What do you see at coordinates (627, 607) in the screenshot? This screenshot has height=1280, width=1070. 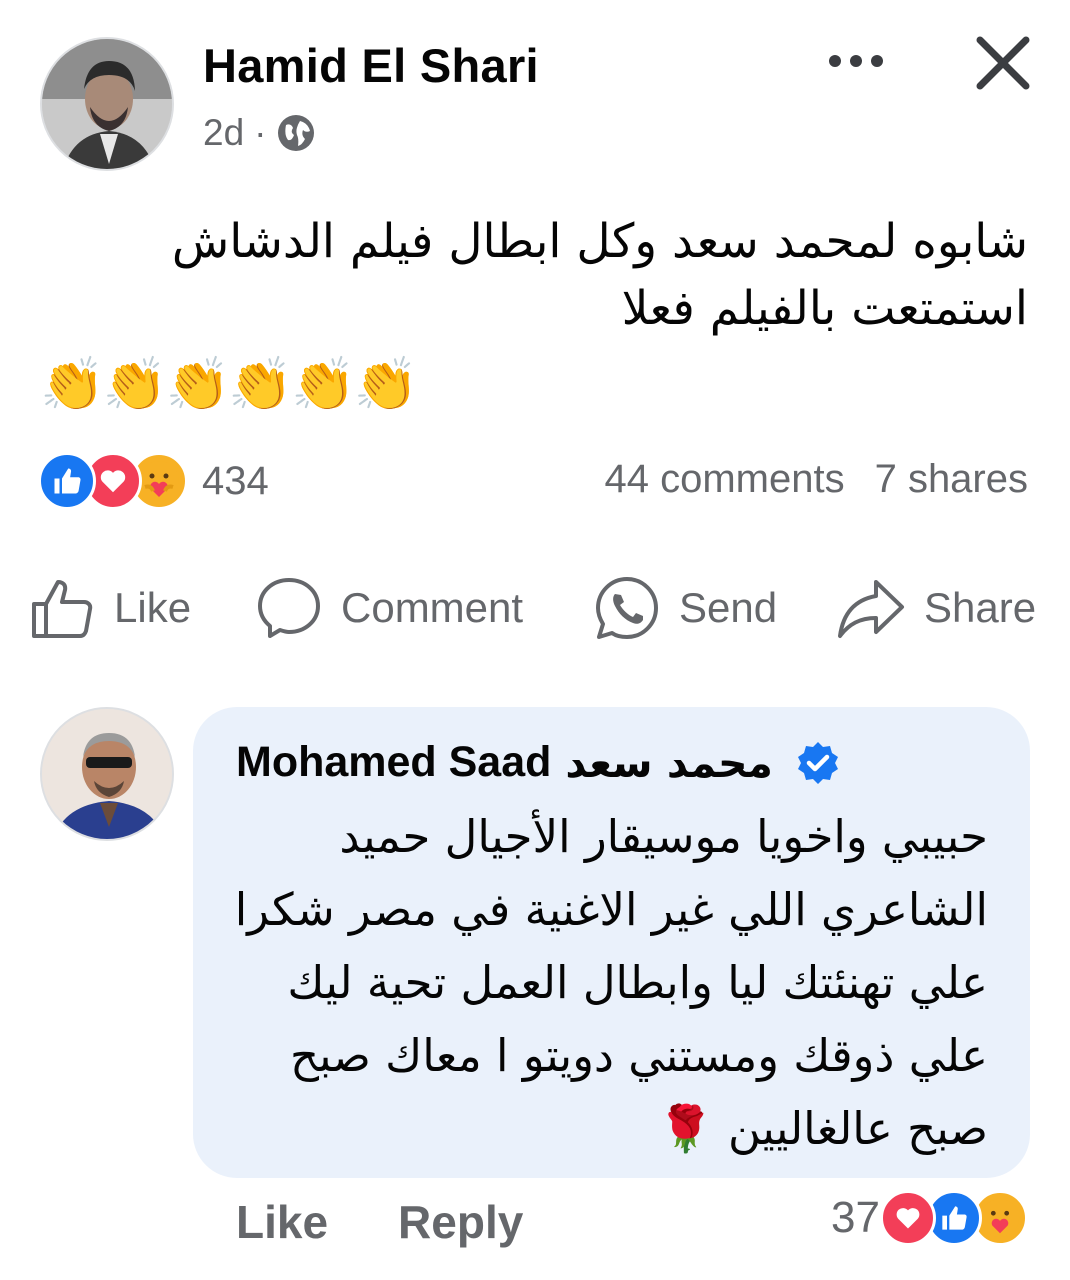 I see `whatsapp-icon` at bounding box center [627, 607].